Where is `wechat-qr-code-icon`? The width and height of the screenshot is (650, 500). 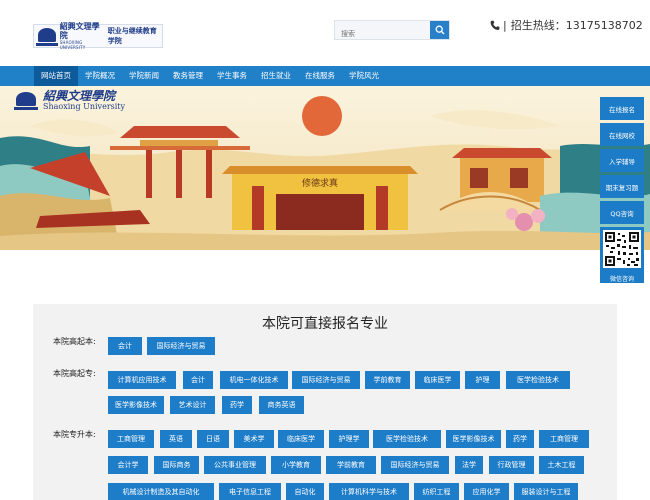
wechat-qr-code-icon is located at coordinates (622, 249).